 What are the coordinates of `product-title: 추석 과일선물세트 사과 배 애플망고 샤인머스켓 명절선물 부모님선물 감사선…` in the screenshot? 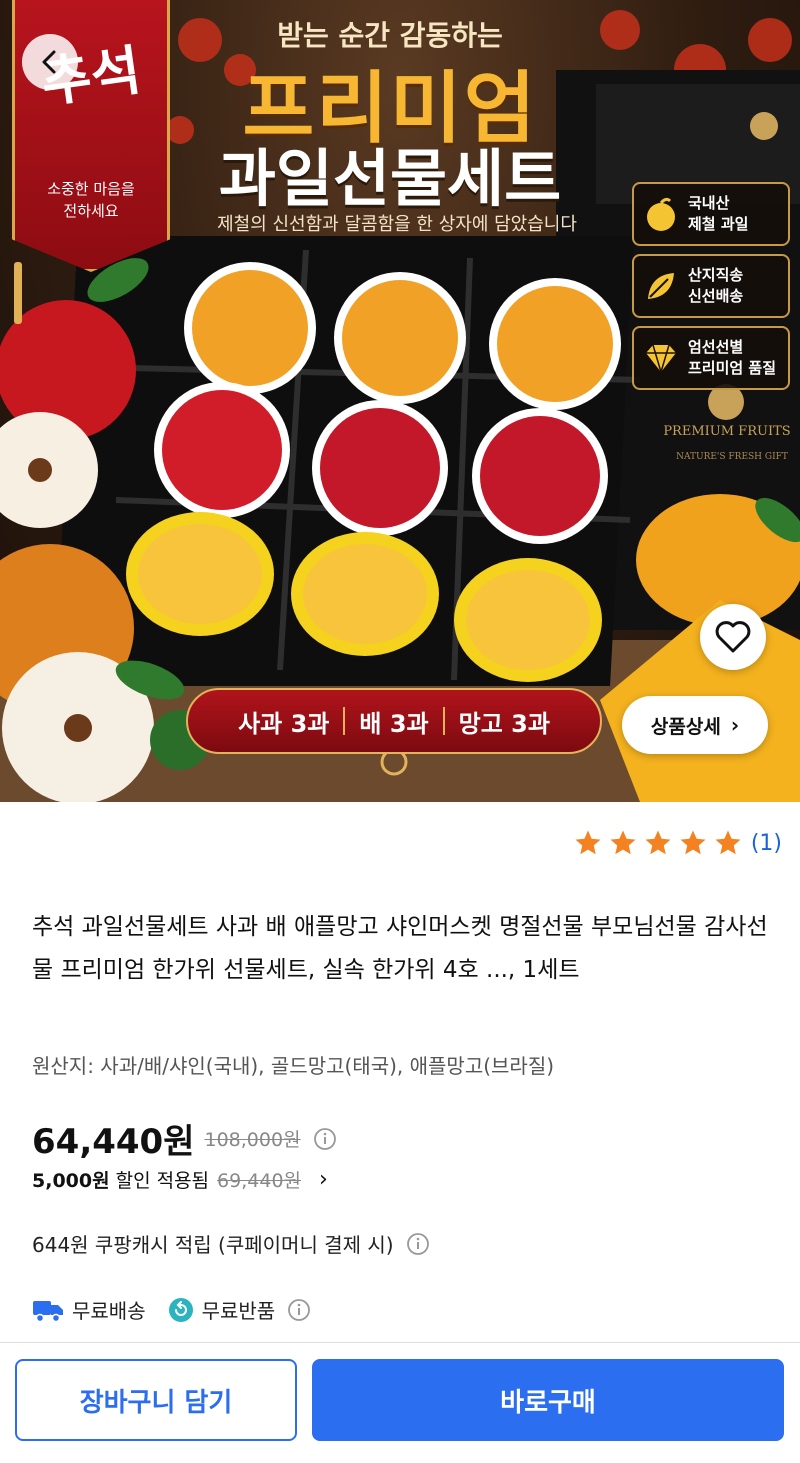 It's located at (400, 948).